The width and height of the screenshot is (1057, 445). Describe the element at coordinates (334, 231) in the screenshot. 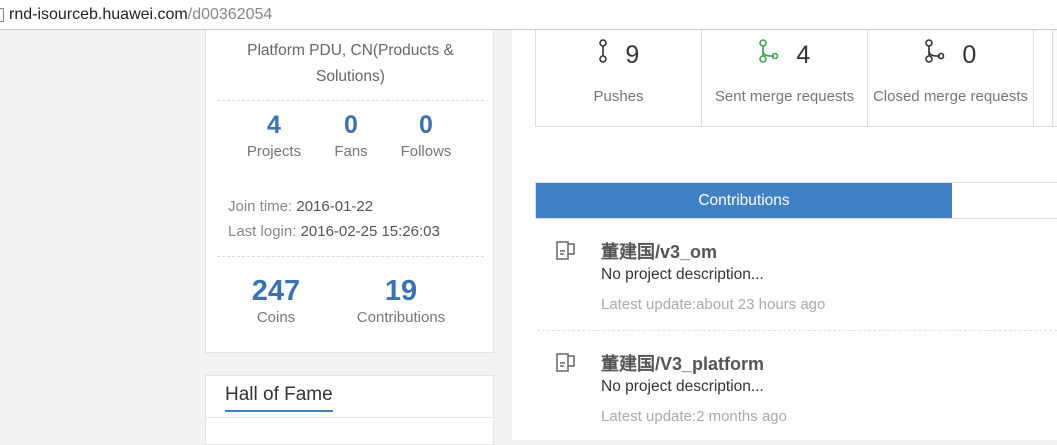

I see `last-login: Last login: 2016-02-25 15:26:03` at that location.